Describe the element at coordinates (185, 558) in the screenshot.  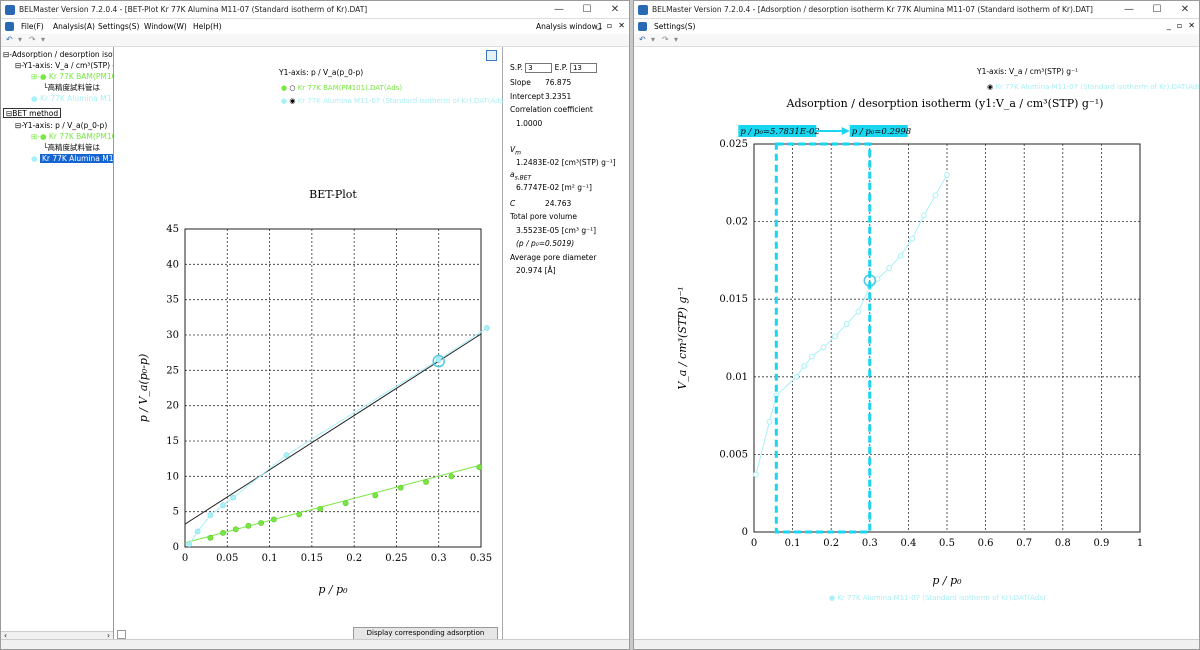
I see `x-tick-label: 0` at that location.